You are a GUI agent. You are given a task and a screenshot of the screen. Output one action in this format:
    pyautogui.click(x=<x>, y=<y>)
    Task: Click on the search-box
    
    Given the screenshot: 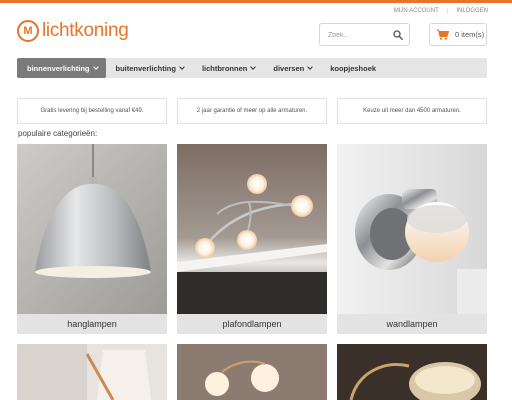 What is the action you would take?
    pyautogui.click(x=364, y=34)
    